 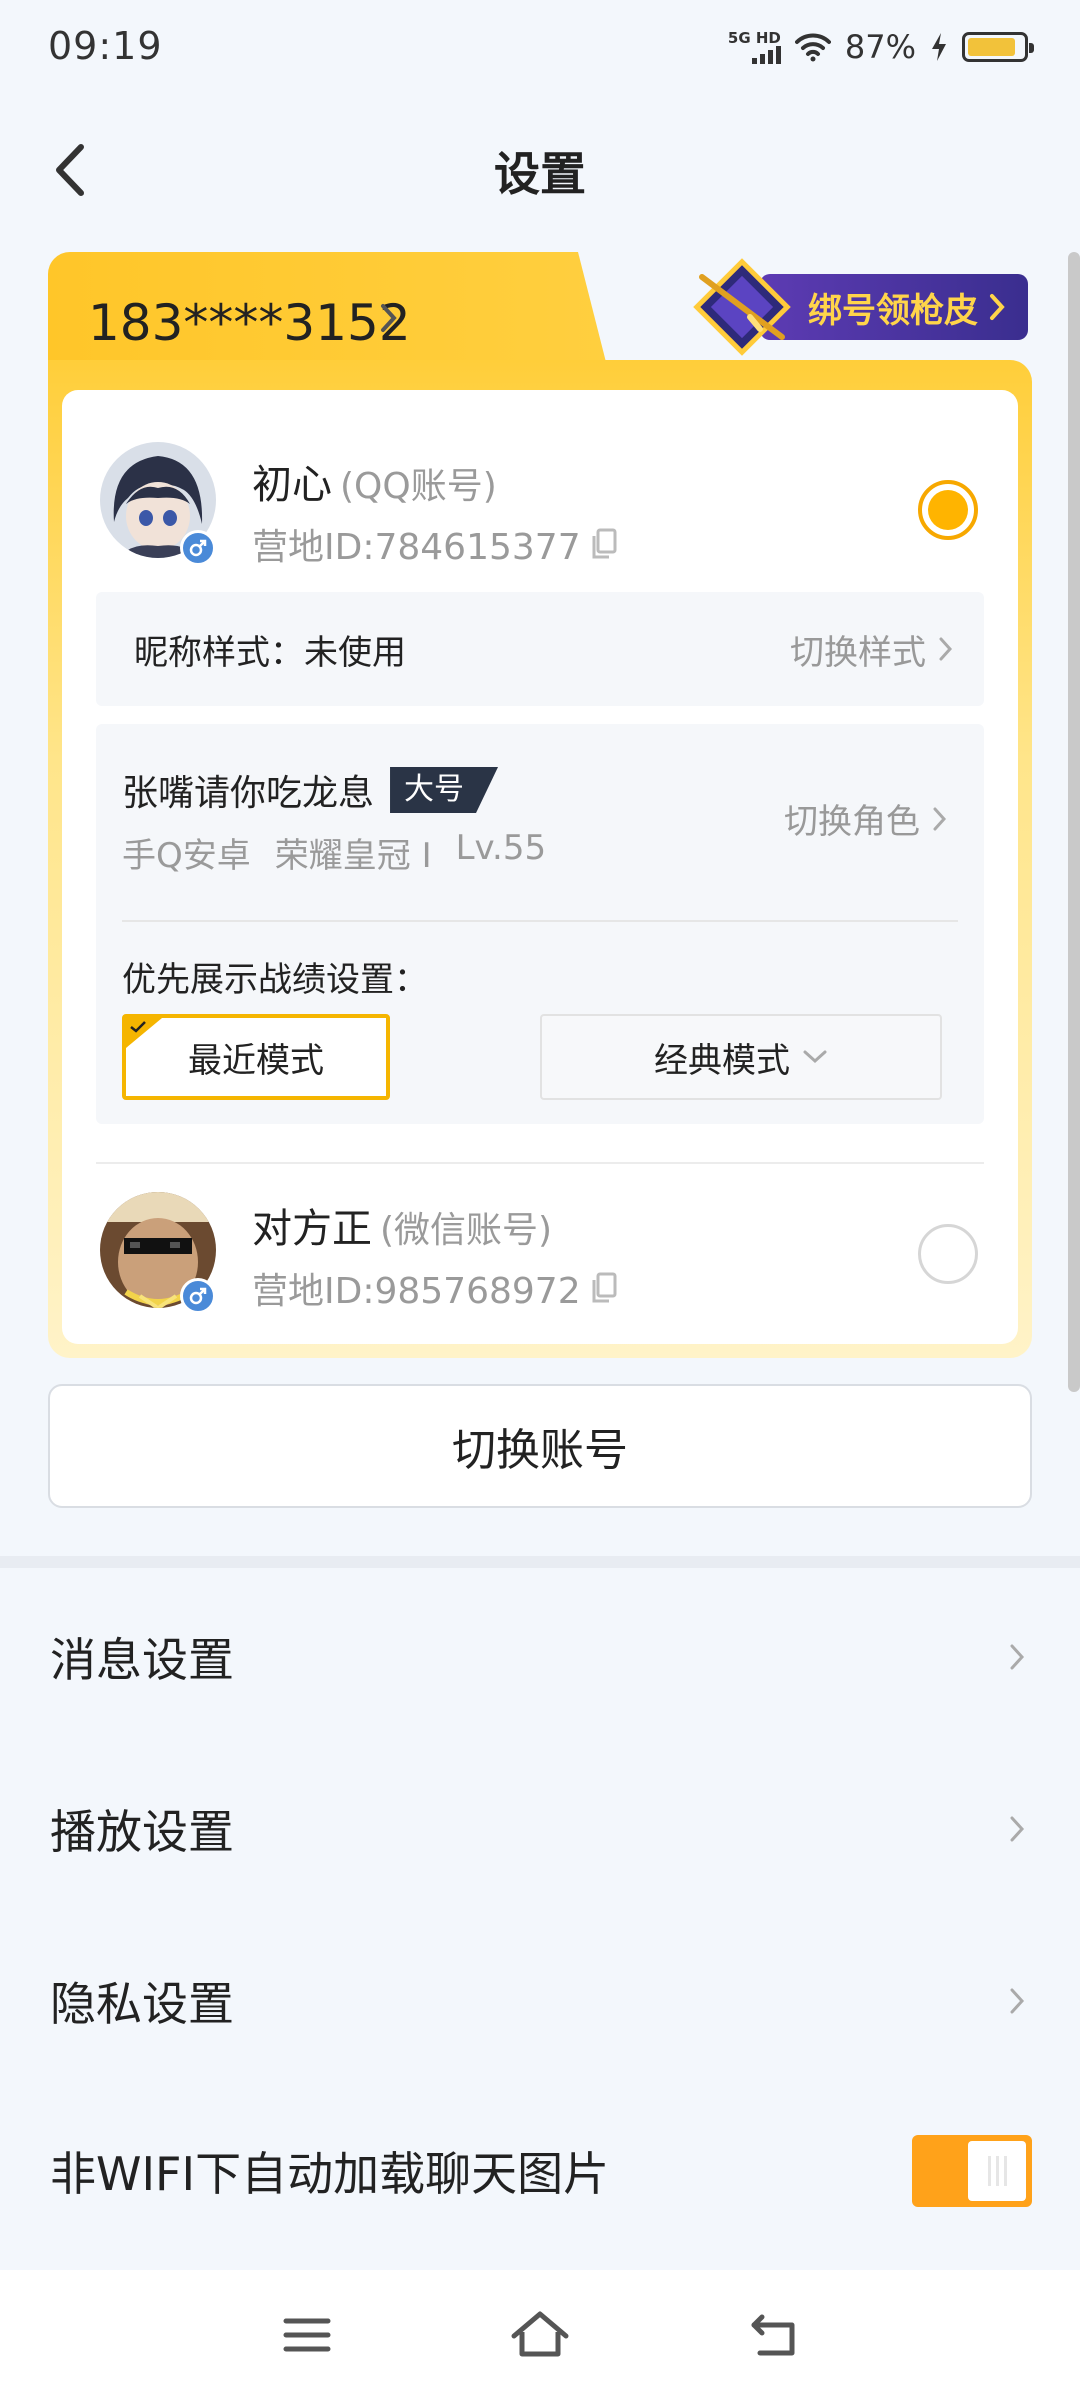 I want to click on account-type: (QQ账号), so click(x=418, y=486).